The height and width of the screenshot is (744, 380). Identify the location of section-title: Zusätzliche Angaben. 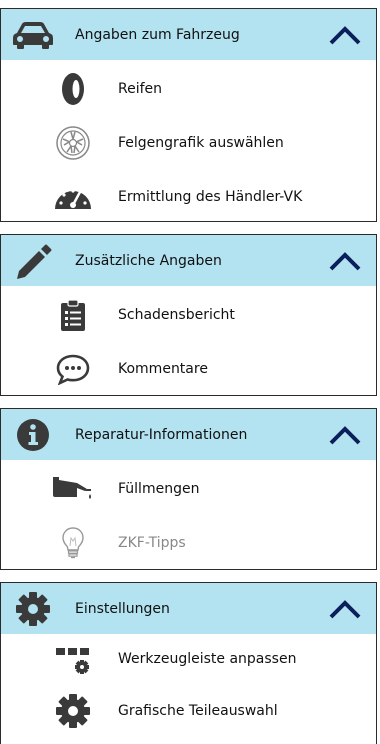
(148, 260).